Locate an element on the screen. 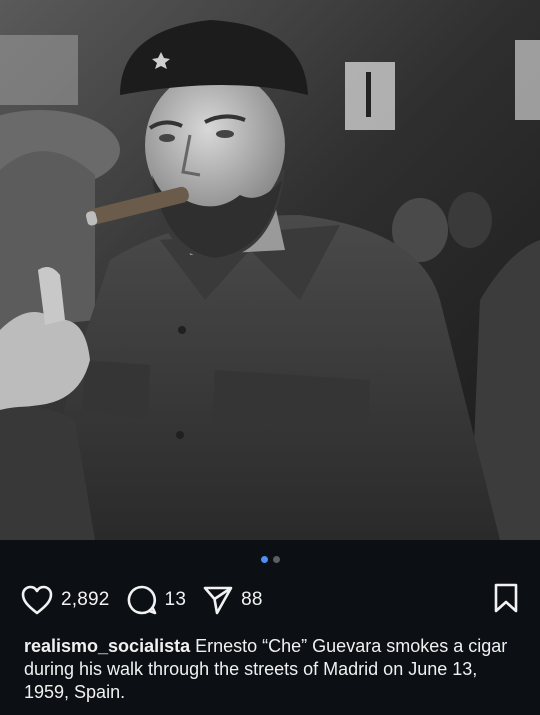  comment-button: 13 is located at coordinates (156, 600).